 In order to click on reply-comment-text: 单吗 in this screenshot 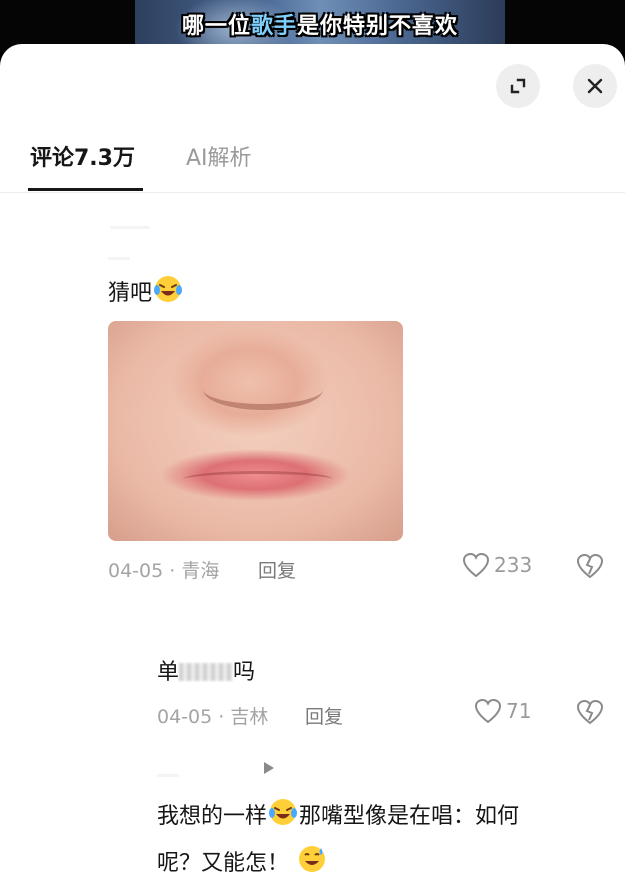, I will do `click(206, 672)`.